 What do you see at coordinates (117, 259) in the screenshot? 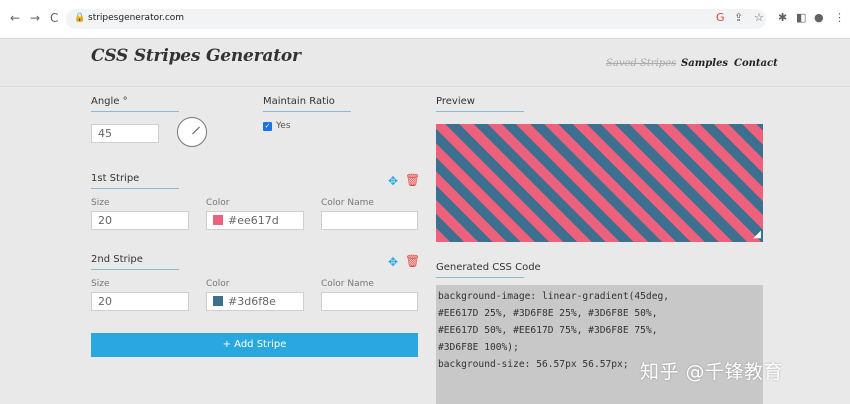
I see `stripe2-title: 2nd Stripe` at bounding box center [117, 259].